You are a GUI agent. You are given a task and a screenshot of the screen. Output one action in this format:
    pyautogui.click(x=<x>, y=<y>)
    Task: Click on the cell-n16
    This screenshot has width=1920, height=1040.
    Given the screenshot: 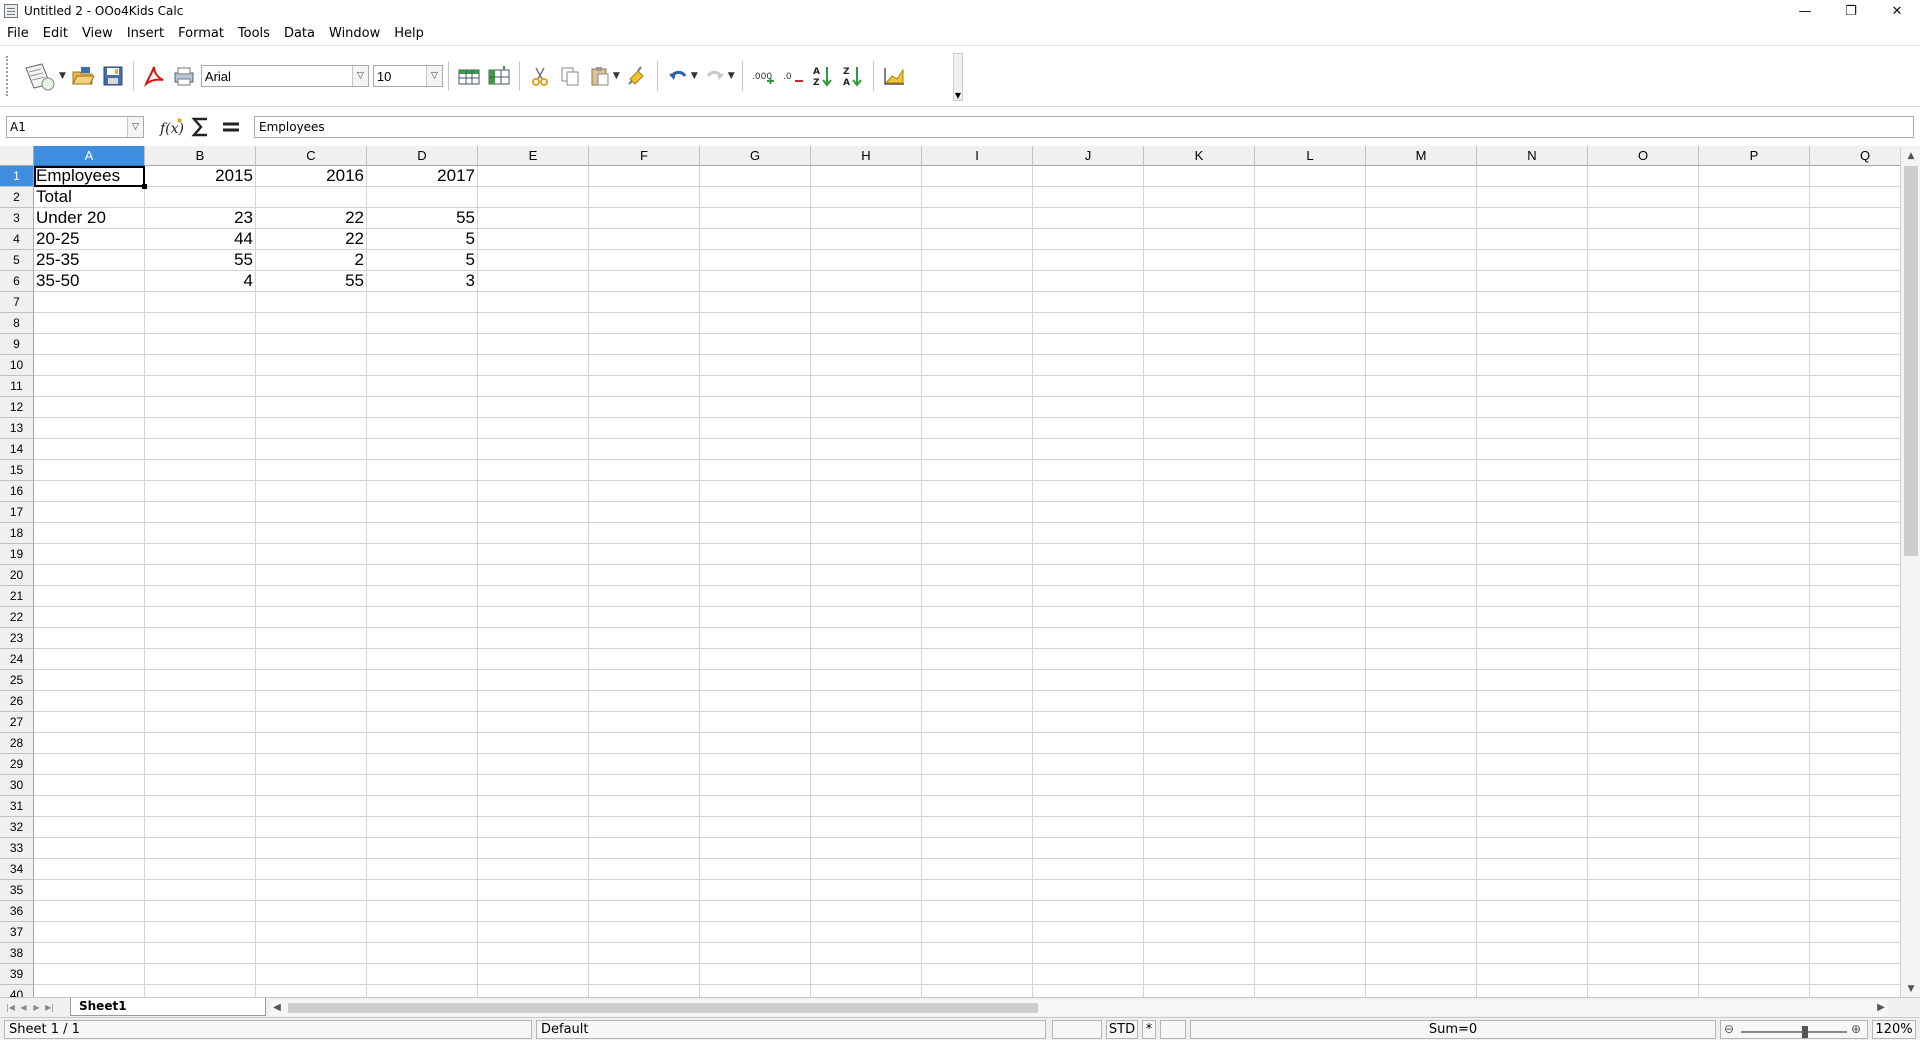 What is the action you would take?
    pyautogui.click(x=1532, y=491)
    